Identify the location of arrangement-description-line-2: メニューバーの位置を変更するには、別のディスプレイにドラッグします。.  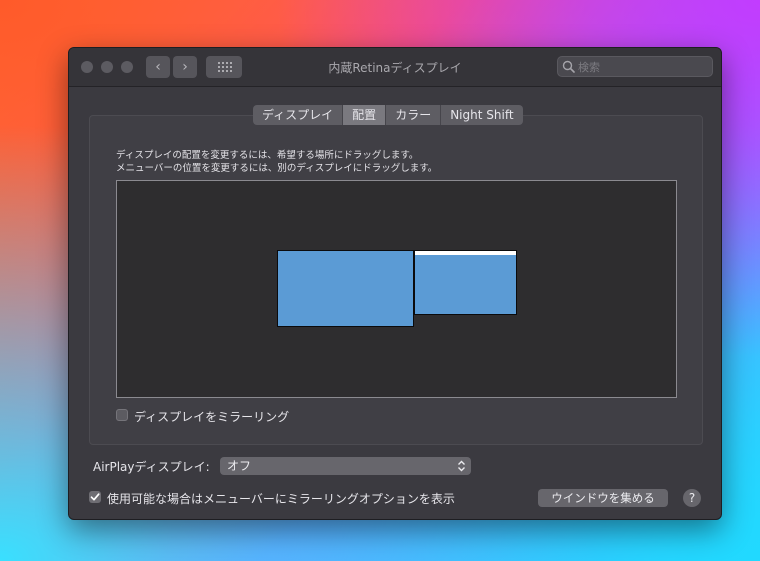
(277, 168).